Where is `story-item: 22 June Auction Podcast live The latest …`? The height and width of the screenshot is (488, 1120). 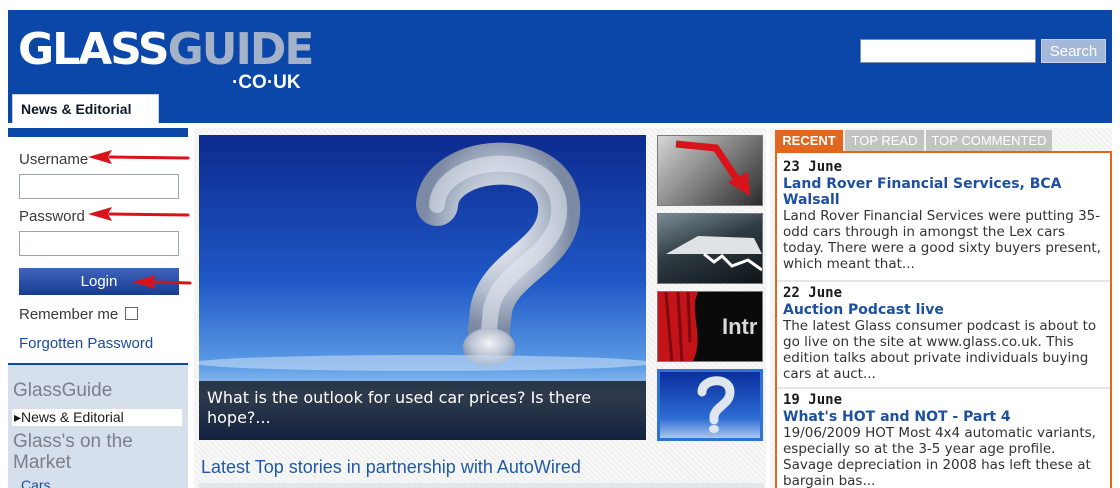 story-item: 22 June Auction Podcast live The latest … is located at coordinates (943, 333).